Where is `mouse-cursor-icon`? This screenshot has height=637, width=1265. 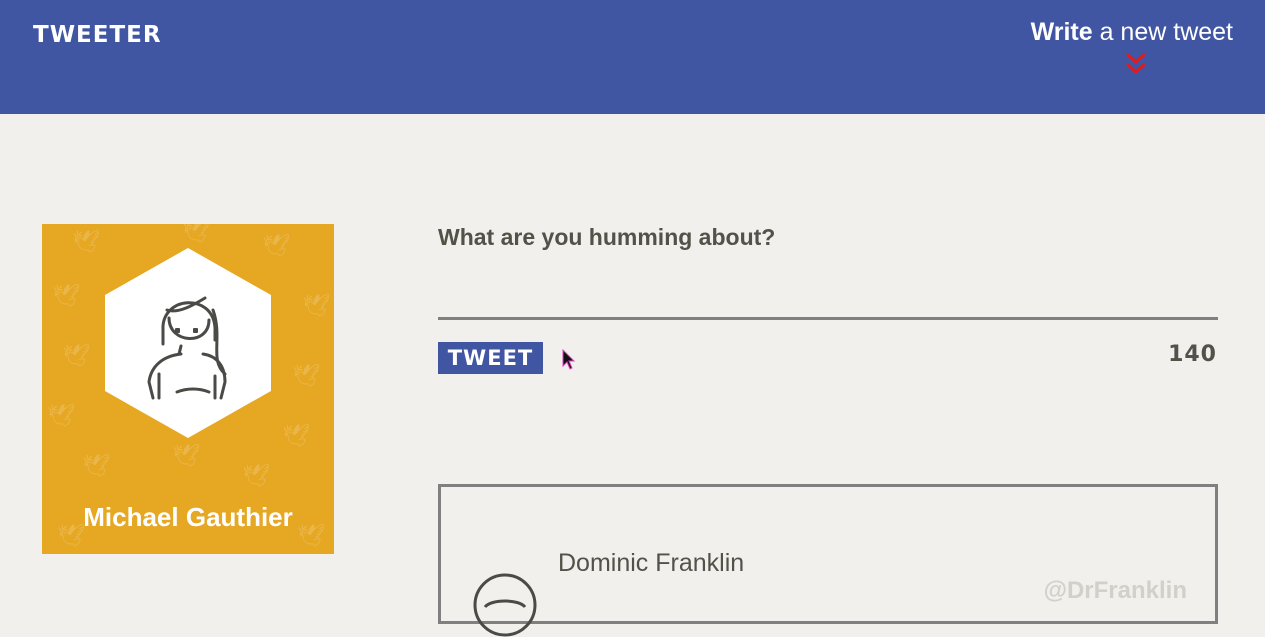
mouse-cursor-icon is located at coordinates (569, 359).